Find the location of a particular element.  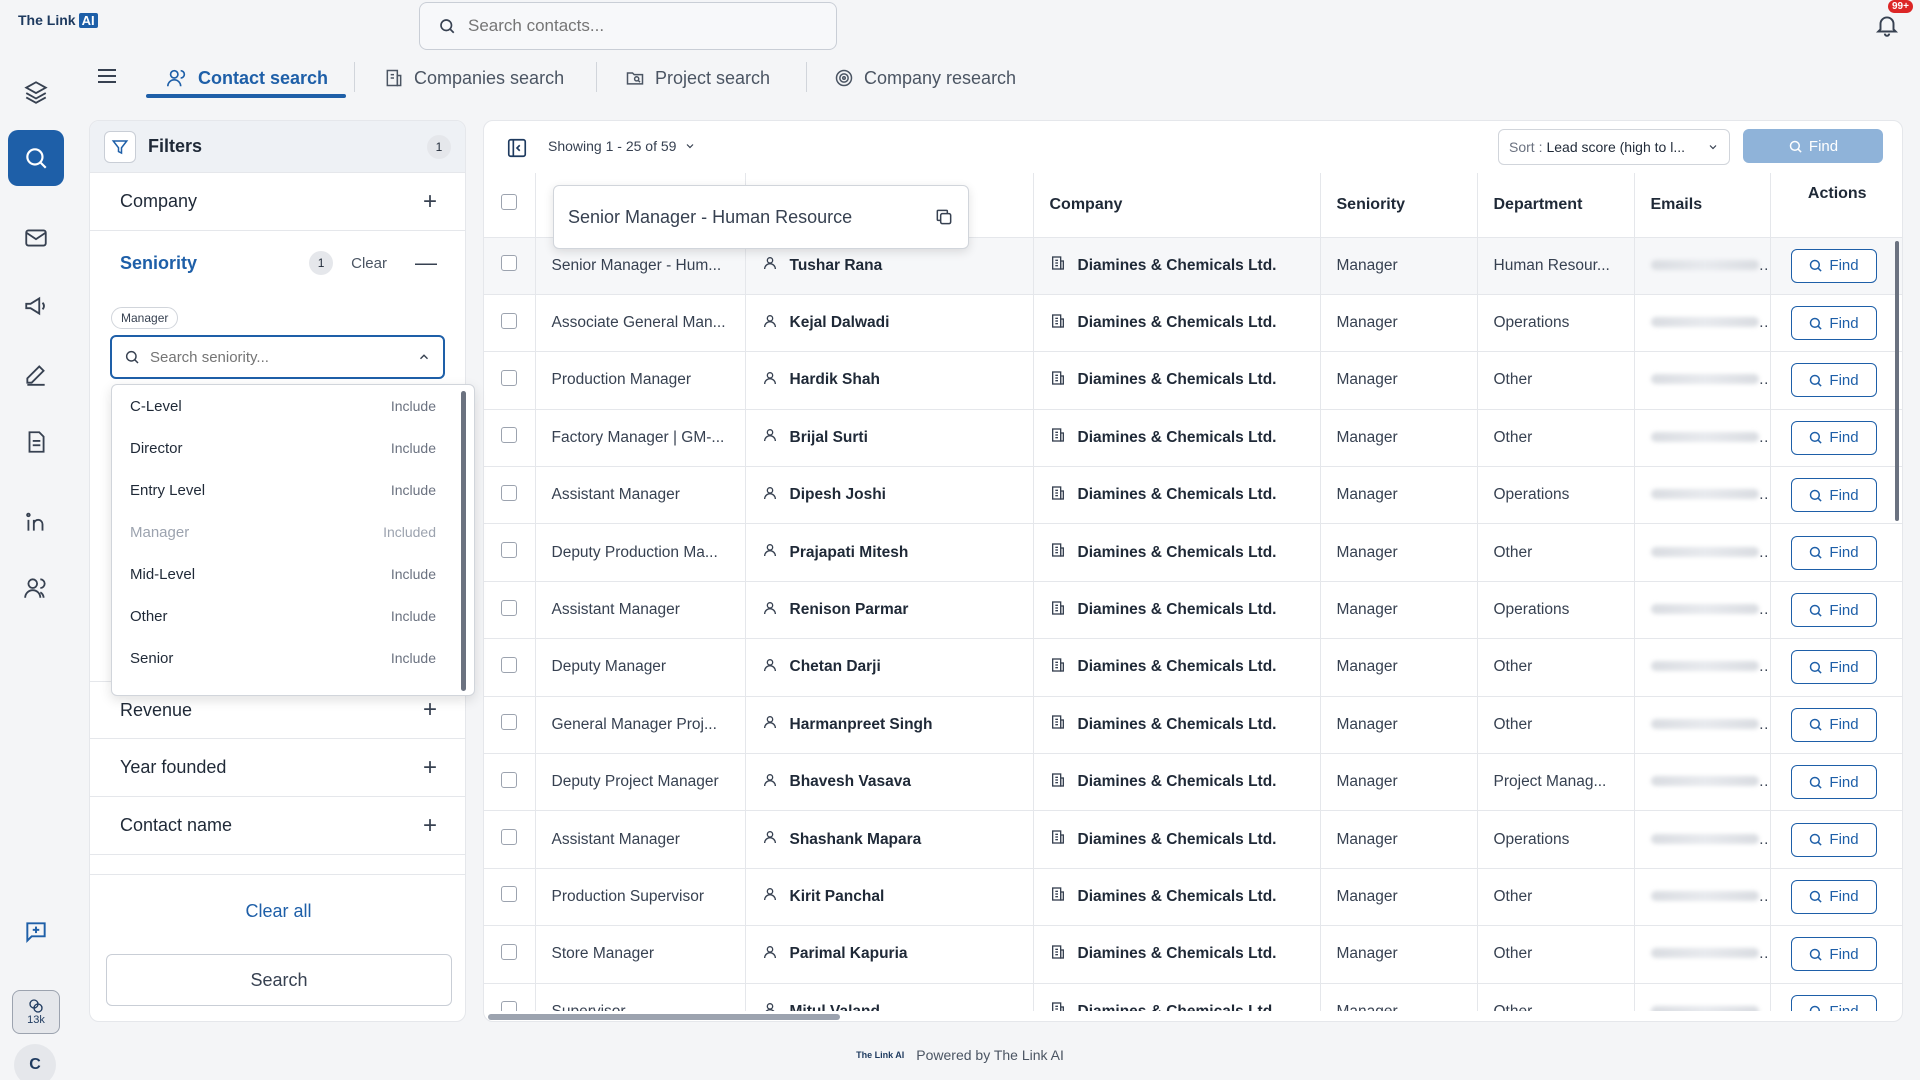

filter-seniority: Seniority 1 Clear — is located at coordinates (277, 263).